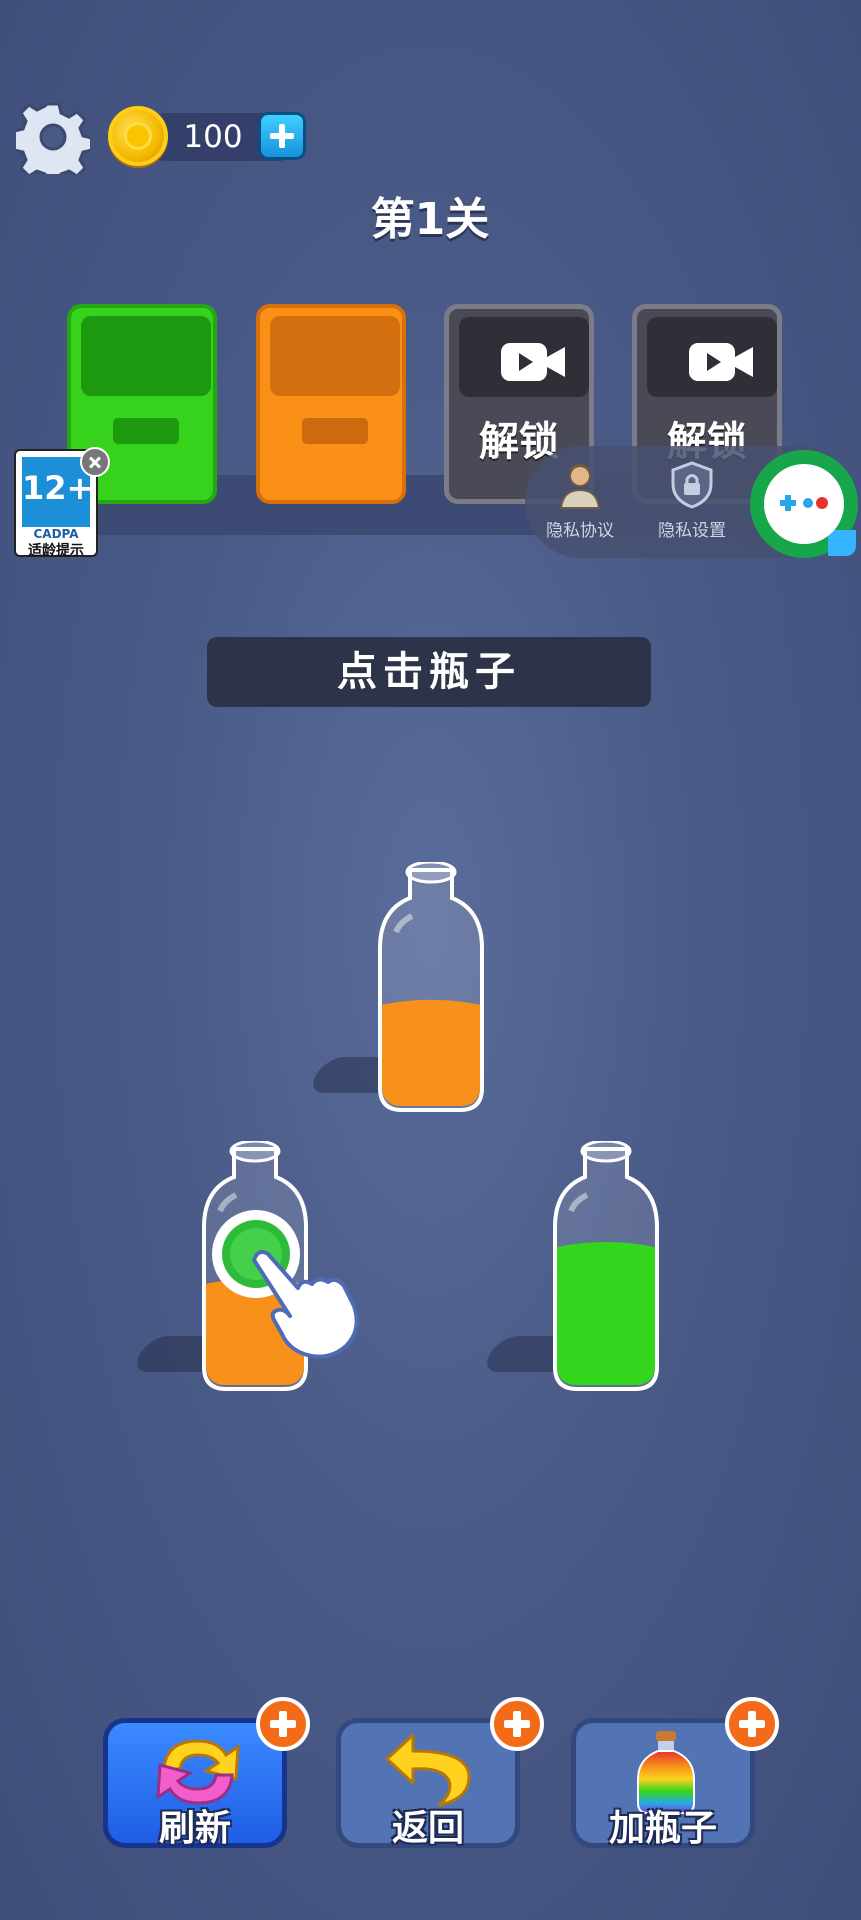 Image resolution: width=861 pixels, height=1920 pixels. I want to click on user-icon, so click(580, 486).